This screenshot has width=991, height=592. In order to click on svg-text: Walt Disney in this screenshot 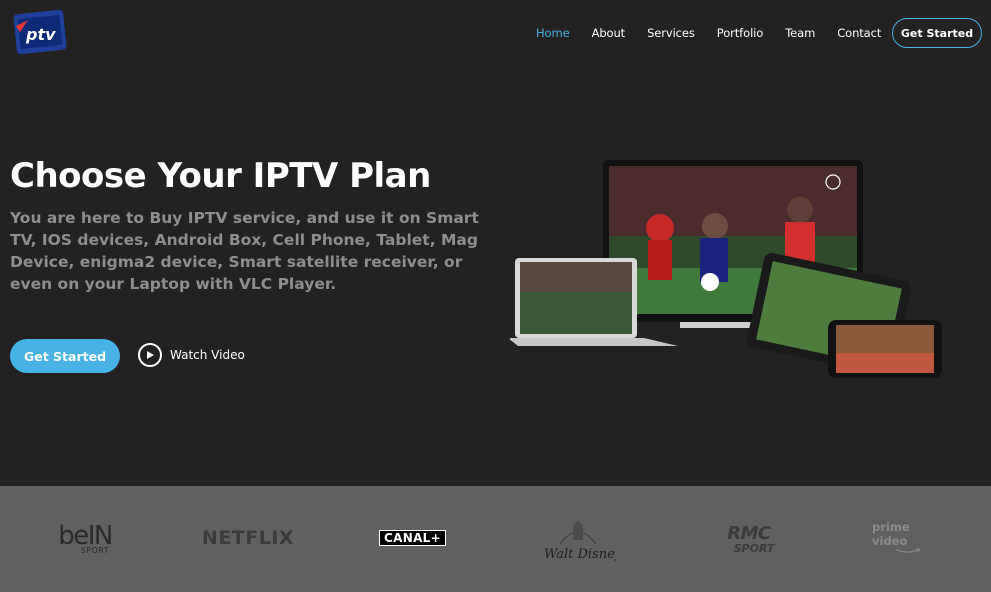, I will do `click(580, 554)`.